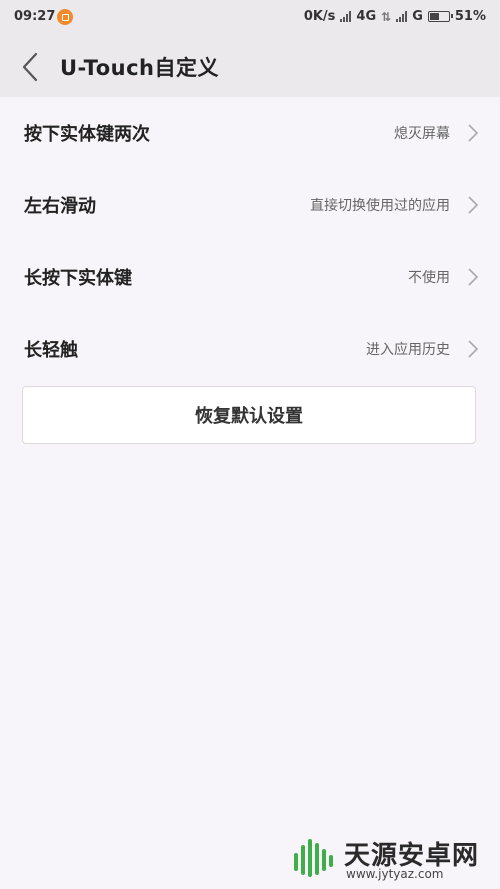  I want to click on setting-row-double-press: 按下实体键两次 熄灭屏幕, so click(250, 133).